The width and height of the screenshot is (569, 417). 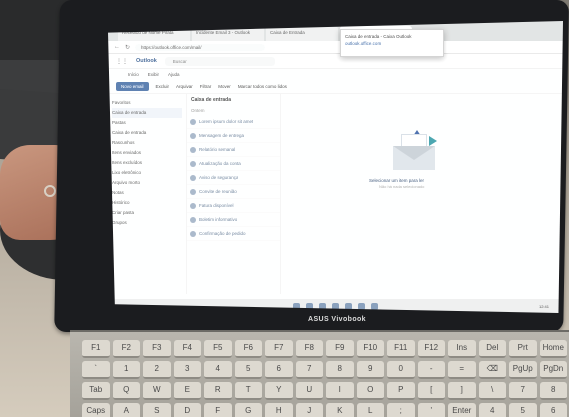 I want to click on keyboard-key: F12, so click(x=431, y=349).